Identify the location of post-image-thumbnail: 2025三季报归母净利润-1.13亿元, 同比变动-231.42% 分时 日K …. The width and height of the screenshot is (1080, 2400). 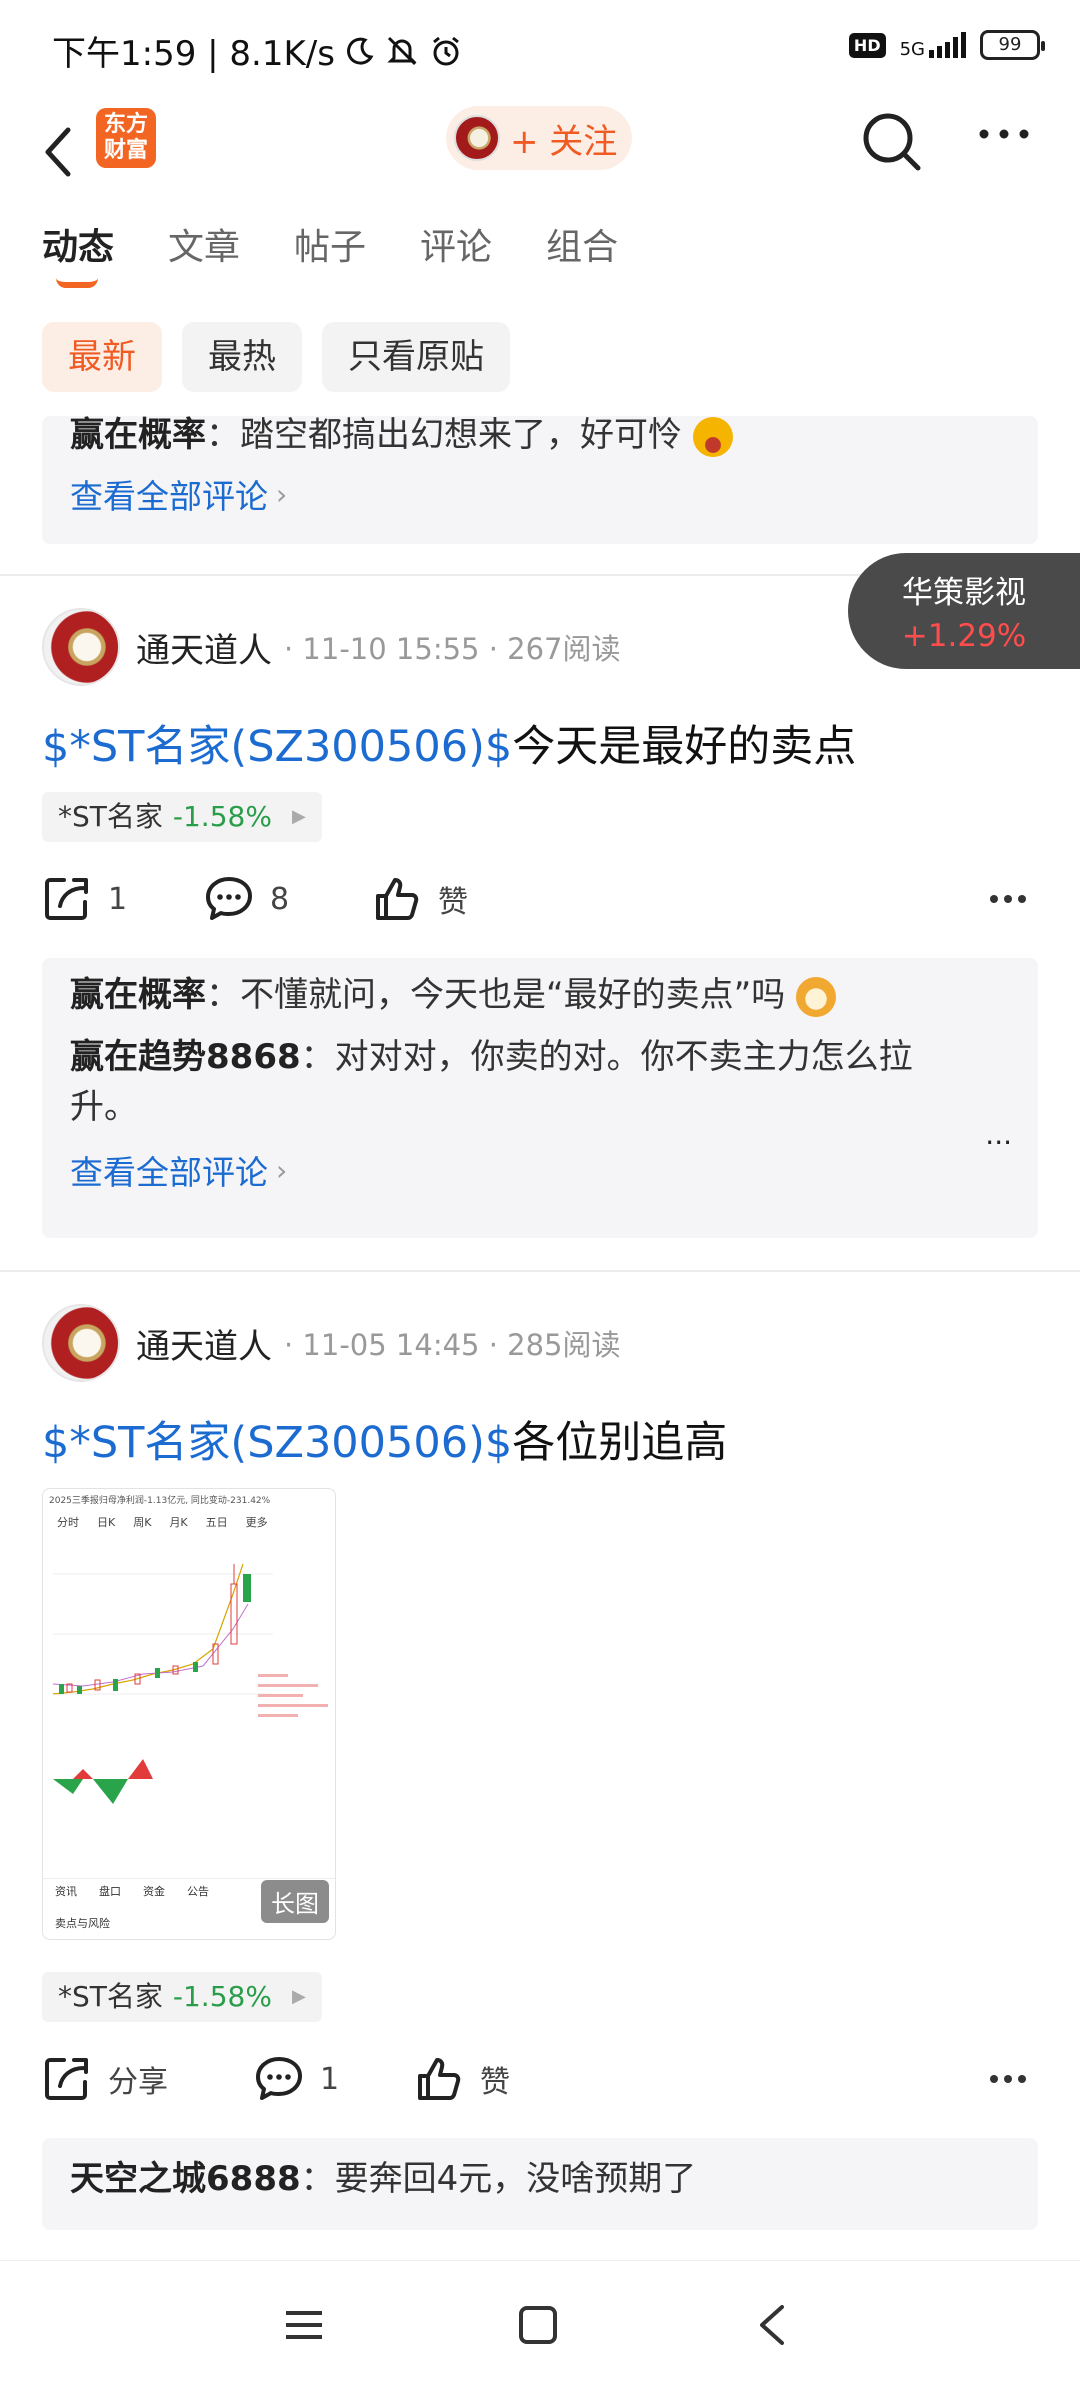
(189, 1714).